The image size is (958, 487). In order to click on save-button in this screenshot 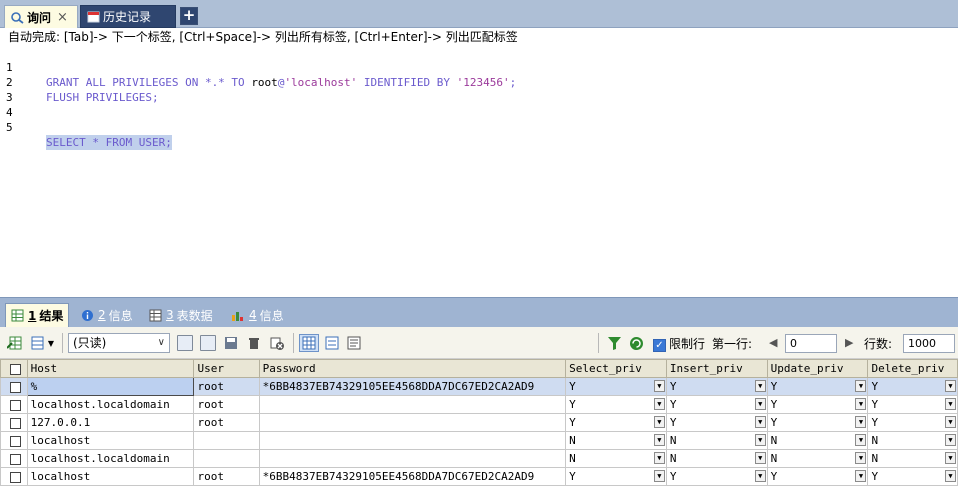, I will do `click(231, 343)`.